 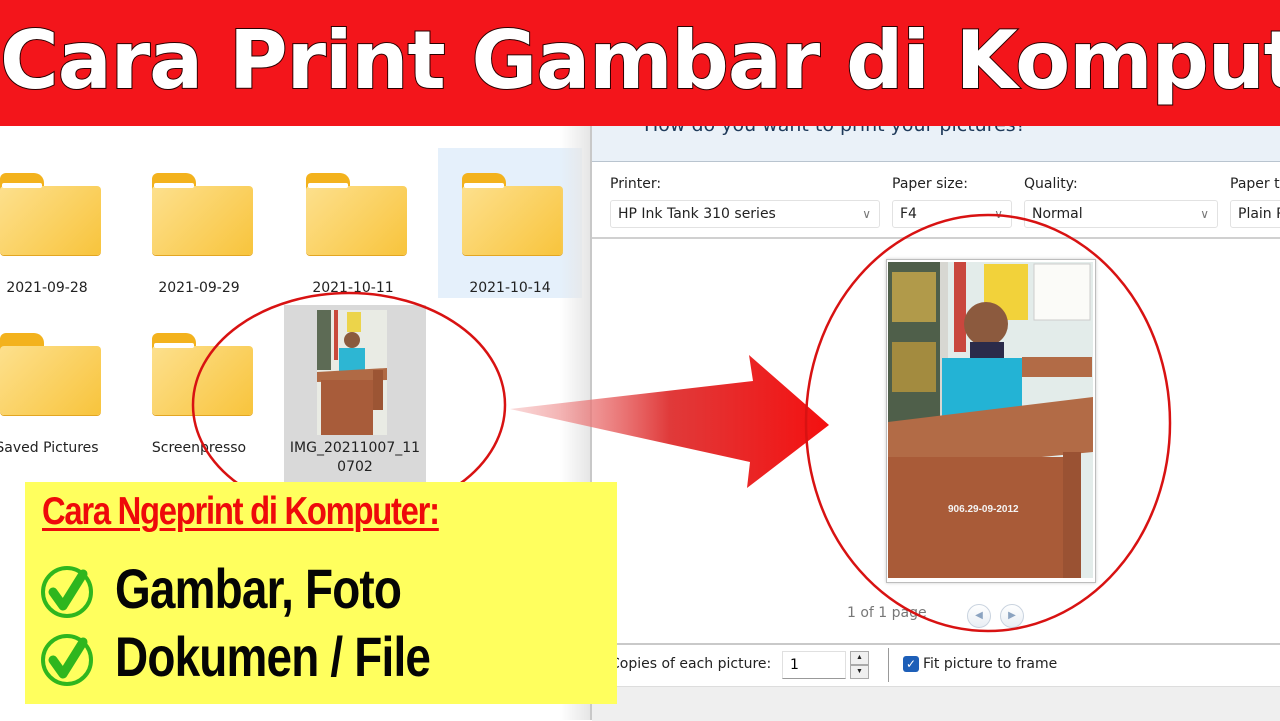 I want to click on paper-size-value: F4, so click(x=908, y=214).